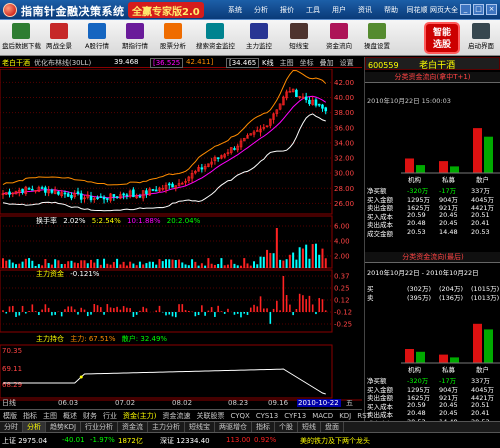 Image resolution: width=500 pixels, height=448 pixels. What do you see at coordinates (130, 441) in the screenshot?
I see `sh-amount: 1872亿` at bounding box center [130, 441].